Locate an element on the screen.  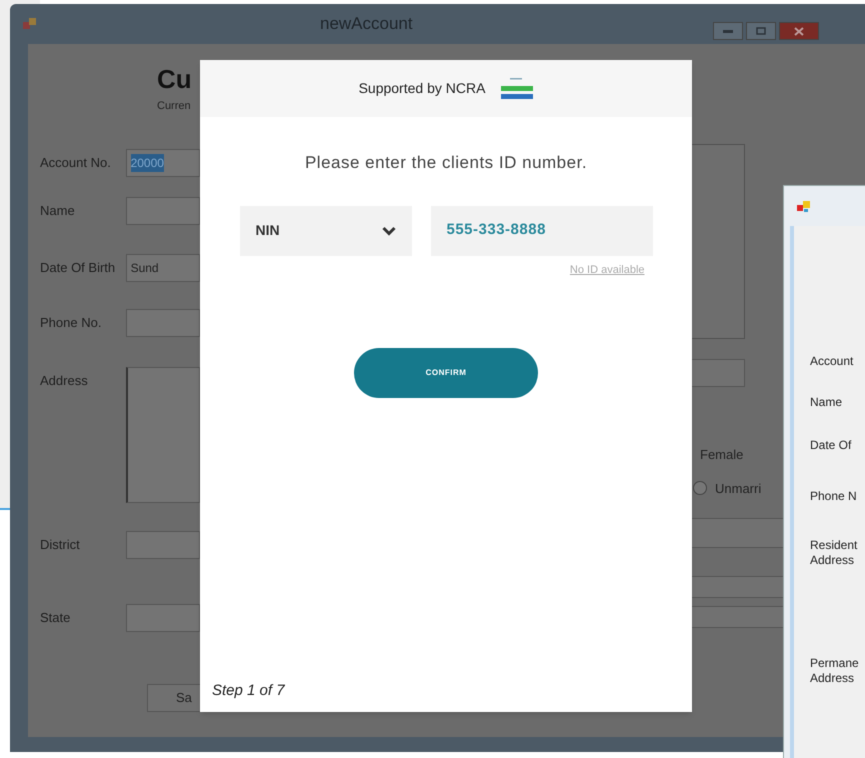
field-value: 20000 is located at coordinates (147, 163).